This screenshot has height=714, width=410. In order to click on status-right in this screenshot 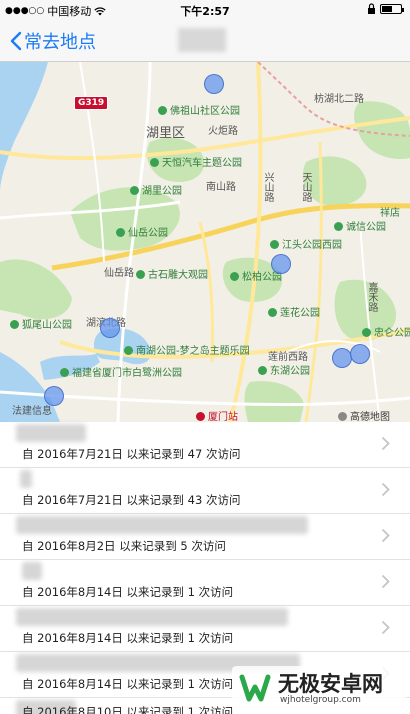, I will do `click(385, 8)`.